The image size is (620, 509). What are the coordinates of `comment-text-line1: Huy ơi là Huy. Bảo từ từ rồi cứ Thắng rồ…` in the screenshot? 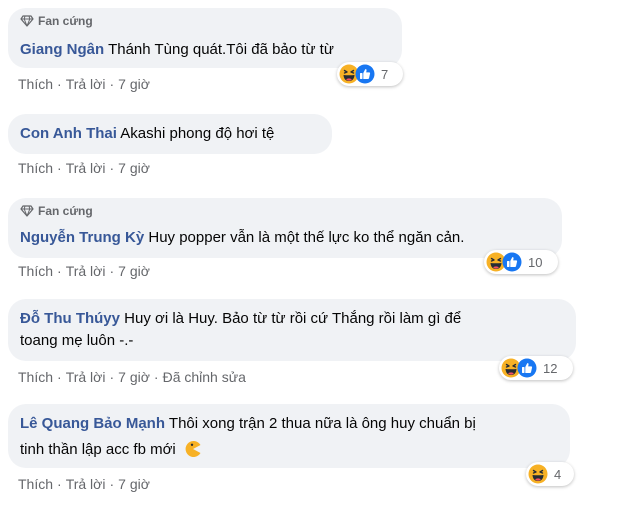 It's located at (293, 318).